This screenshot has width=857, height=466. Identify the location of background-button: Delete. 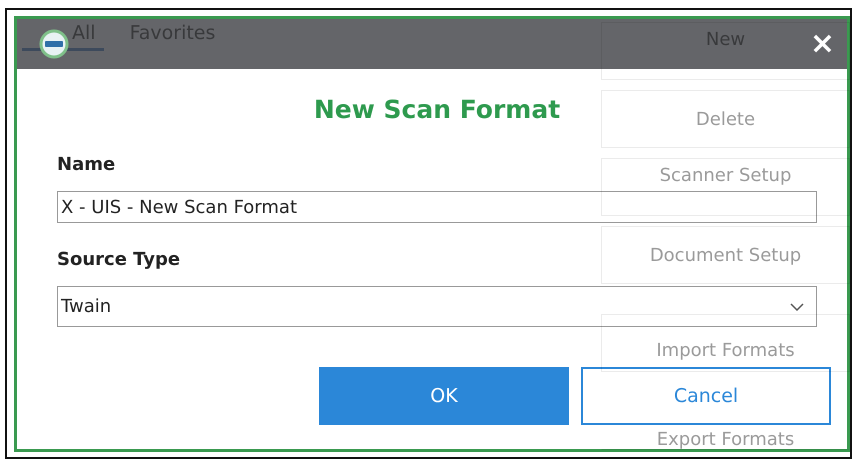
(725, 119).